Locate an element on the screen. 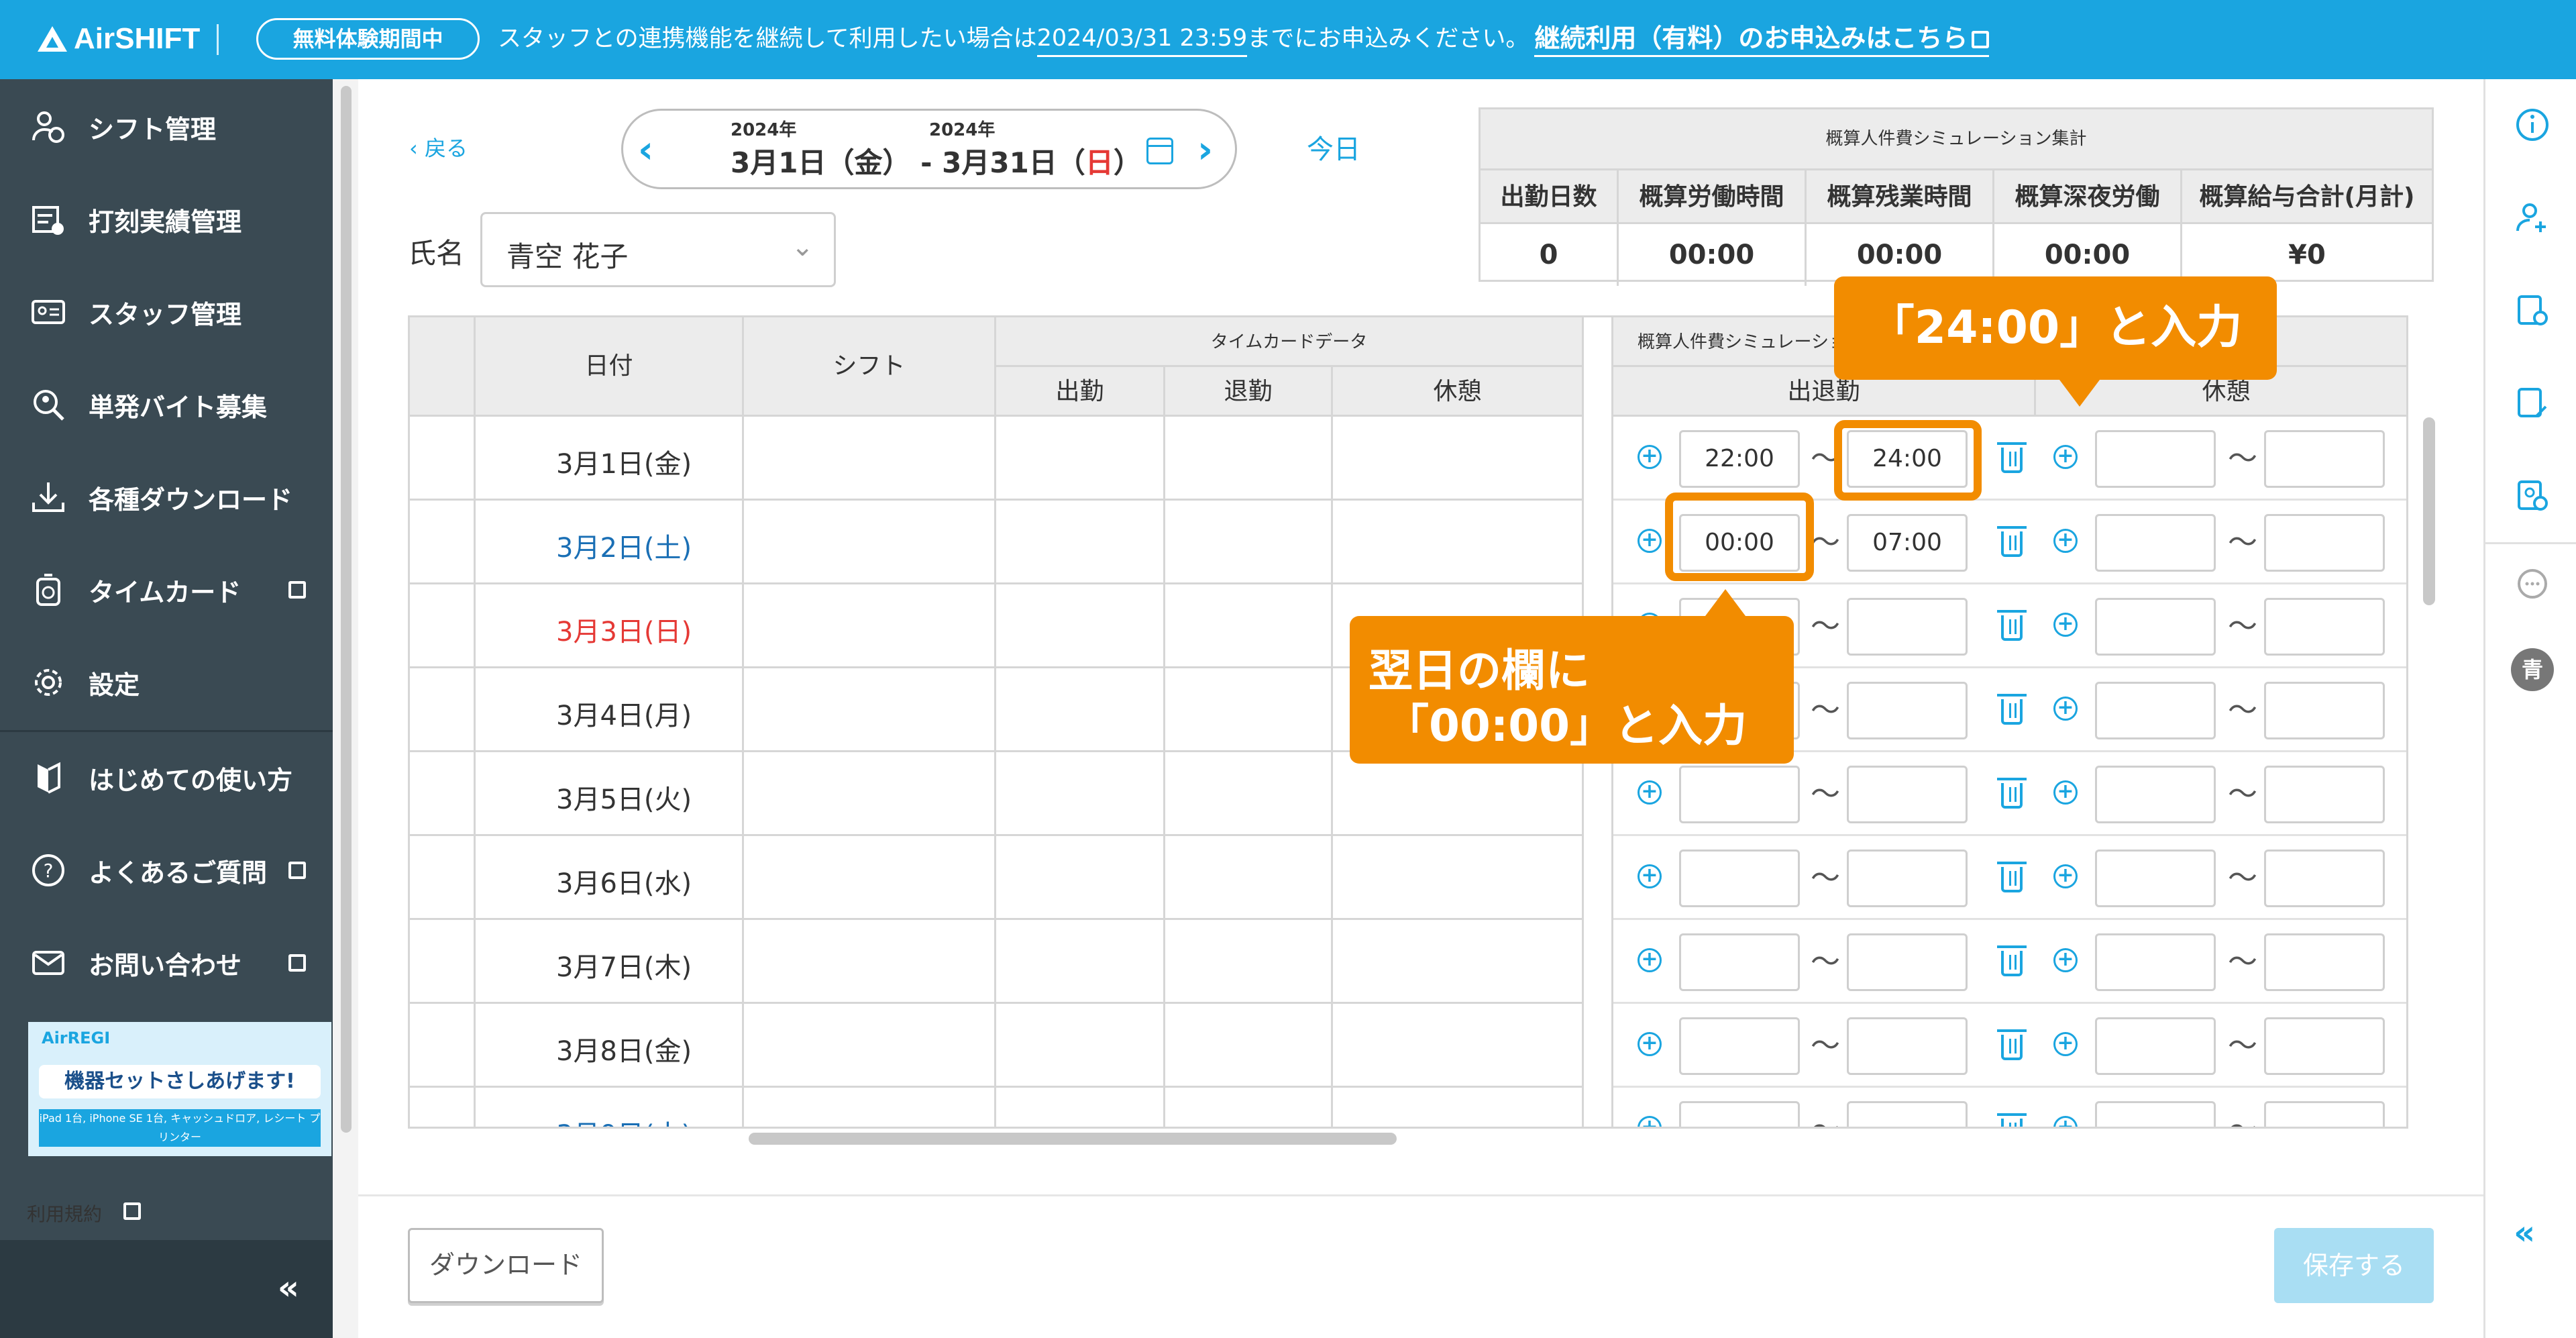  sim-start-input: 22:00 is located at coordinates (1739, 459).